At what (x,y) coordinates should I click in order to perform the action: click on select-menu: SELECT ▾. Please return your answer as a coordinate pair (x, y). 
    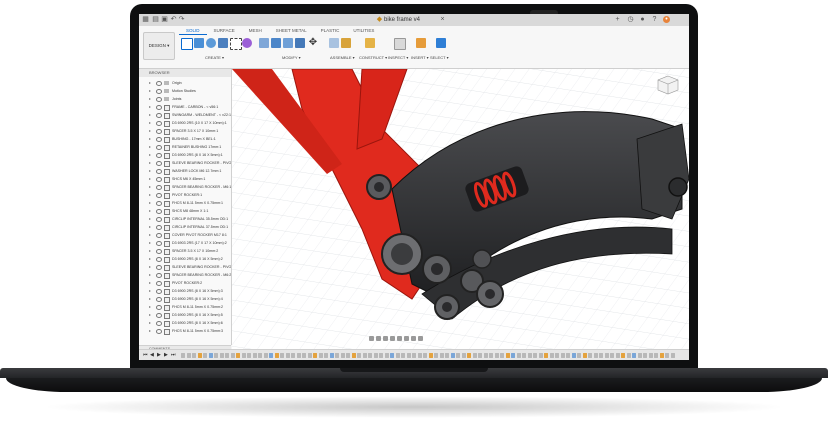
    Looking at the image, I should click on (439, 57).